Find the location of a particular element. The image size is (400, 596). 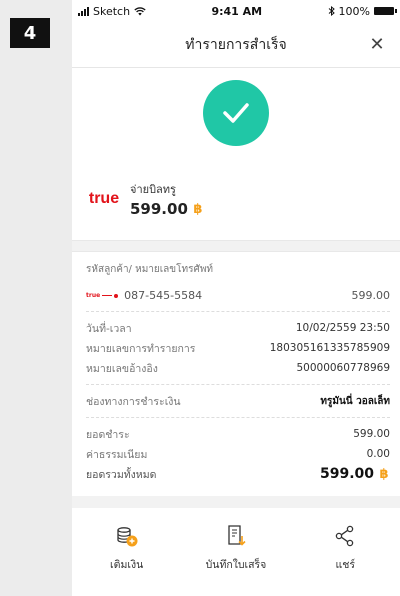

biller-name: จ่ายบิลทรู is located at coordinates (153, 189).